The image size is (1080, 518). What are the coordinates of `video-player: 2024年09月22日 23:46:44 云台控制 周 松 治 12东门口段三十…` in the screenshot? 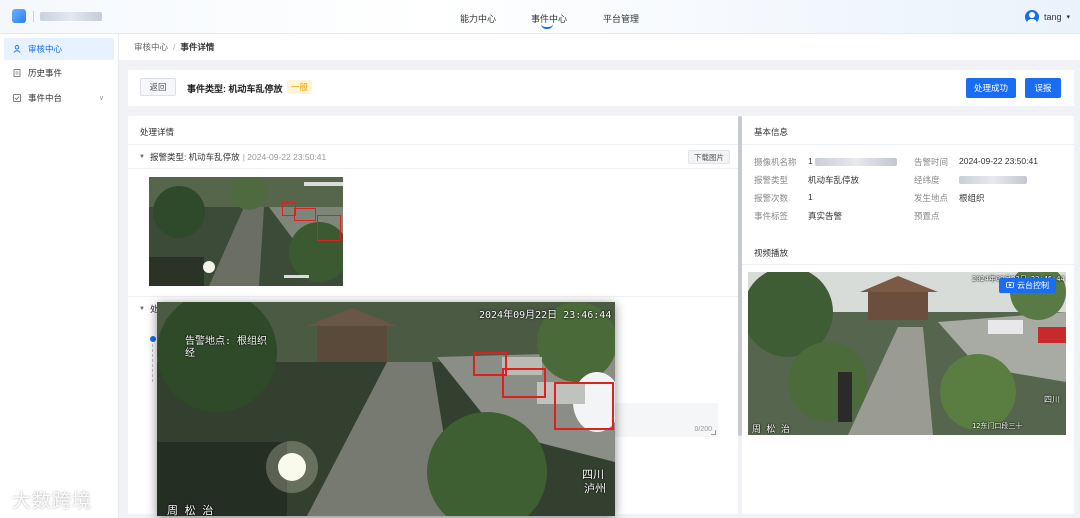 It's located at (907, 353).